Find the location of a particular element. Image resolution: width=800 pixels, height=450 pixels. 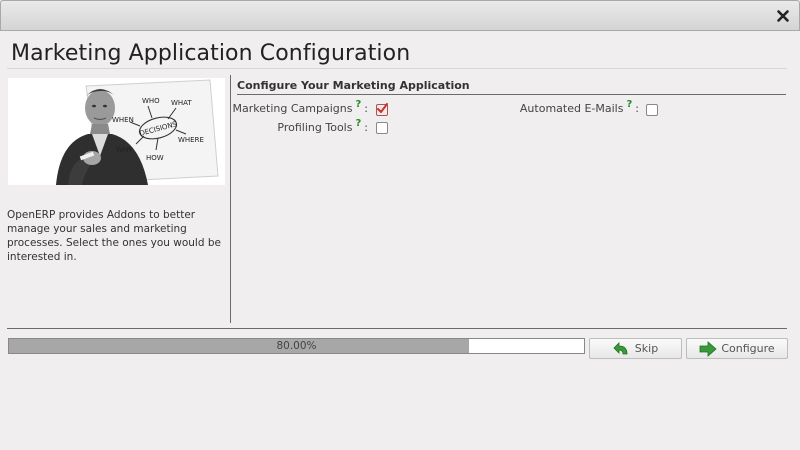

illustration-where-word: WHERE is located at coordinates (191, 140).